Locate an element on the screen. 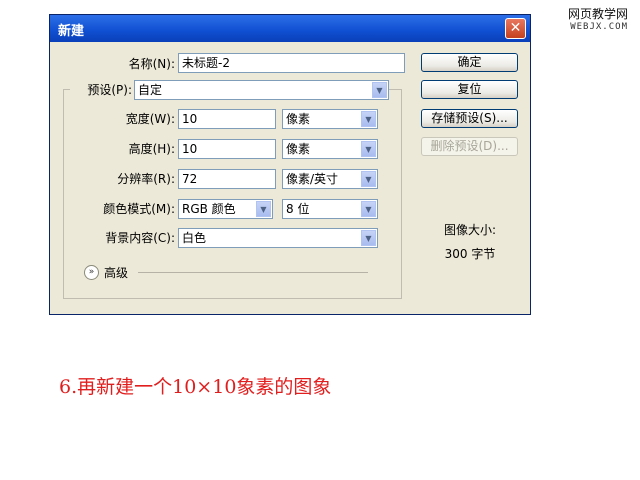 The width and height of the screenshot is (640, 480). preset-label: 预设(P): is located at coordinates (102, 90).